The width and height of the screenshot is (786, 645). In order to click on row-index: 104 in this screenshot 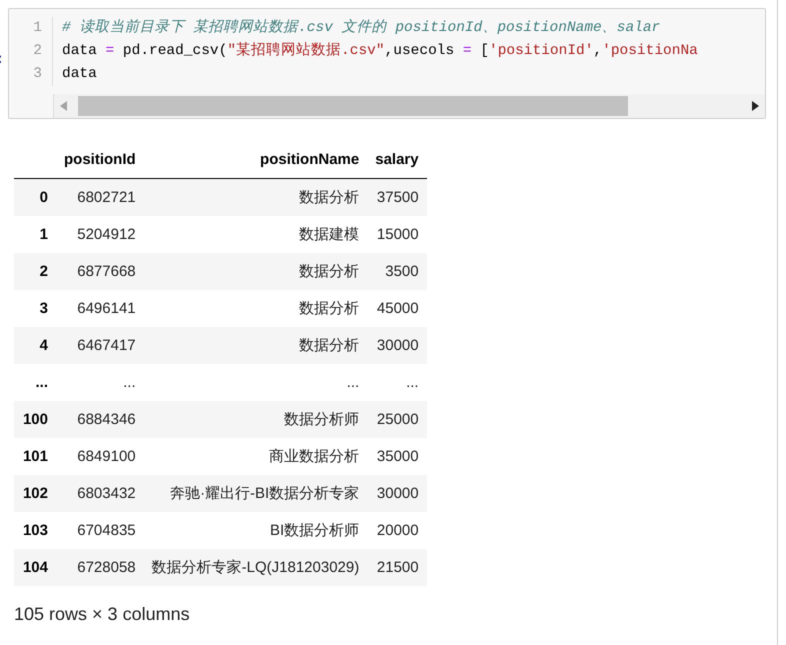, I will do `click(35, 567)`.